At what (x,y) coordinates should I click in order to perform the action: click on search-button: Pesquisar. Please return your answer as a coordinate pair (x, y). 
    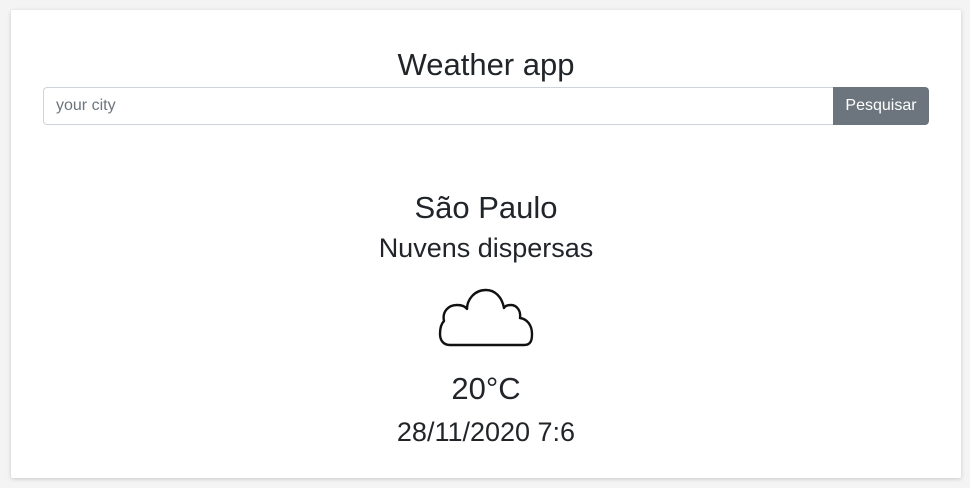
    Looking at the image, I should click on (881, 106).